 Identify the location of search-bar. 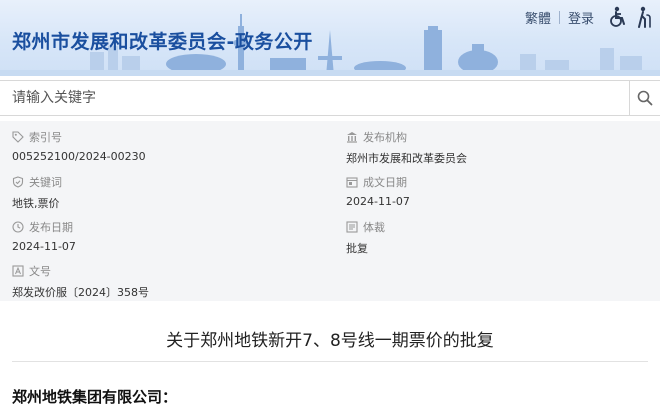
(330, 98).